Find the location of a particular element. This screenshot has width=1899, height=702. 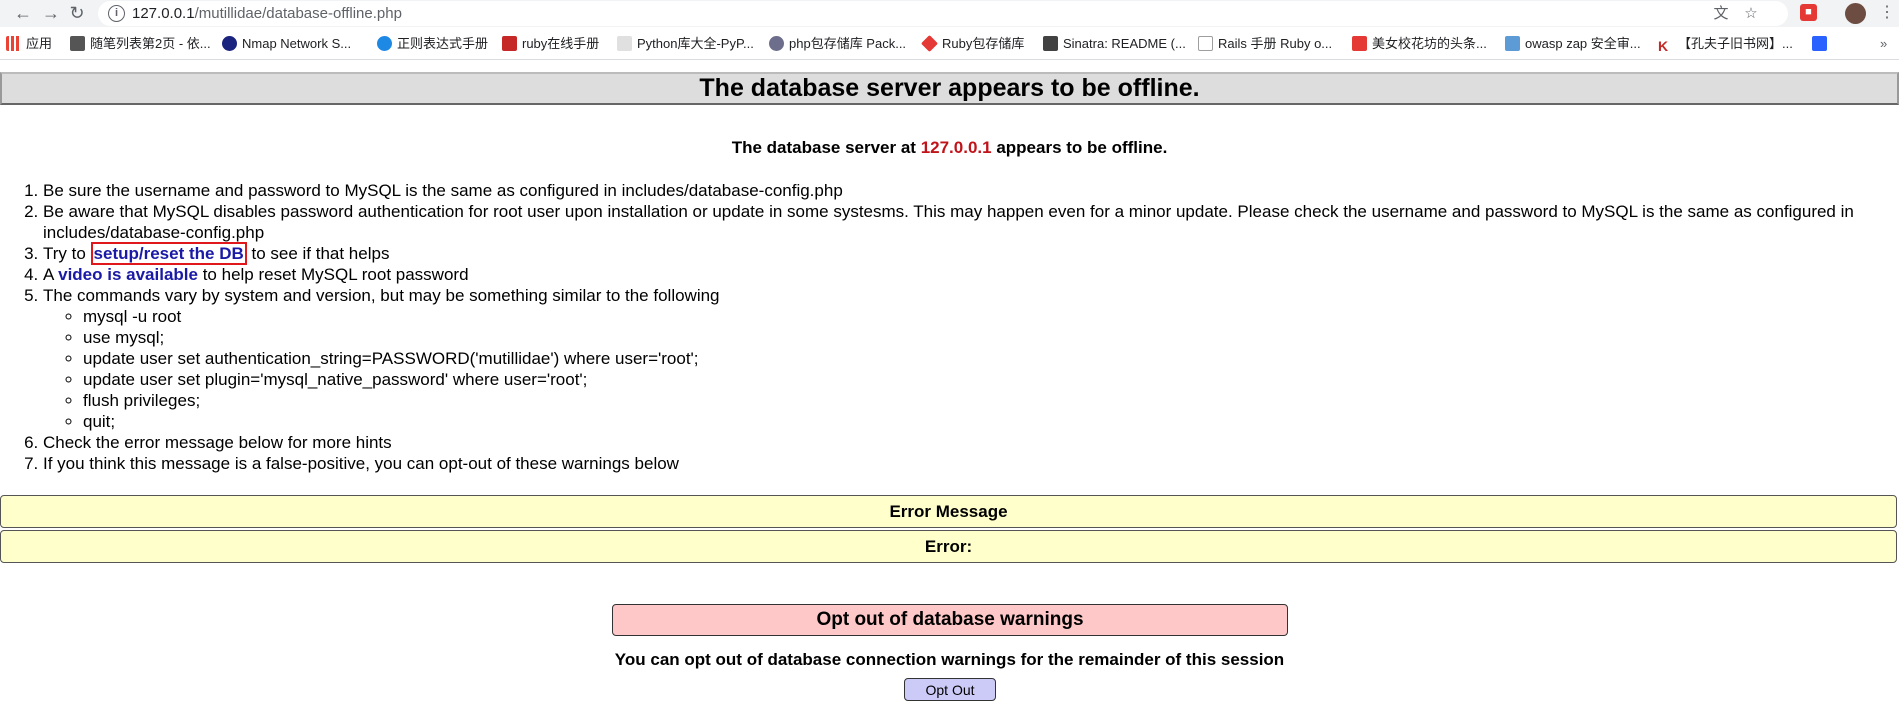

command-item: flush privileges; is located at coordinates (991, 400).